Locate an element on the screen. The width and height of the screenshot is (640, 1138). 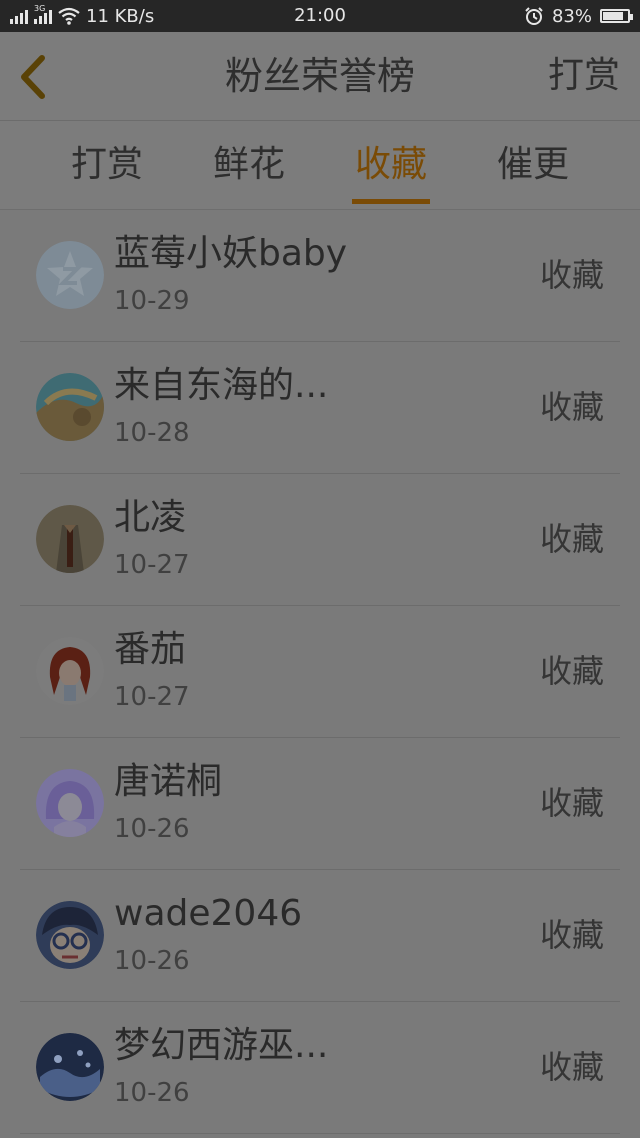
photo-avatar is located at coordinates (70, 539).